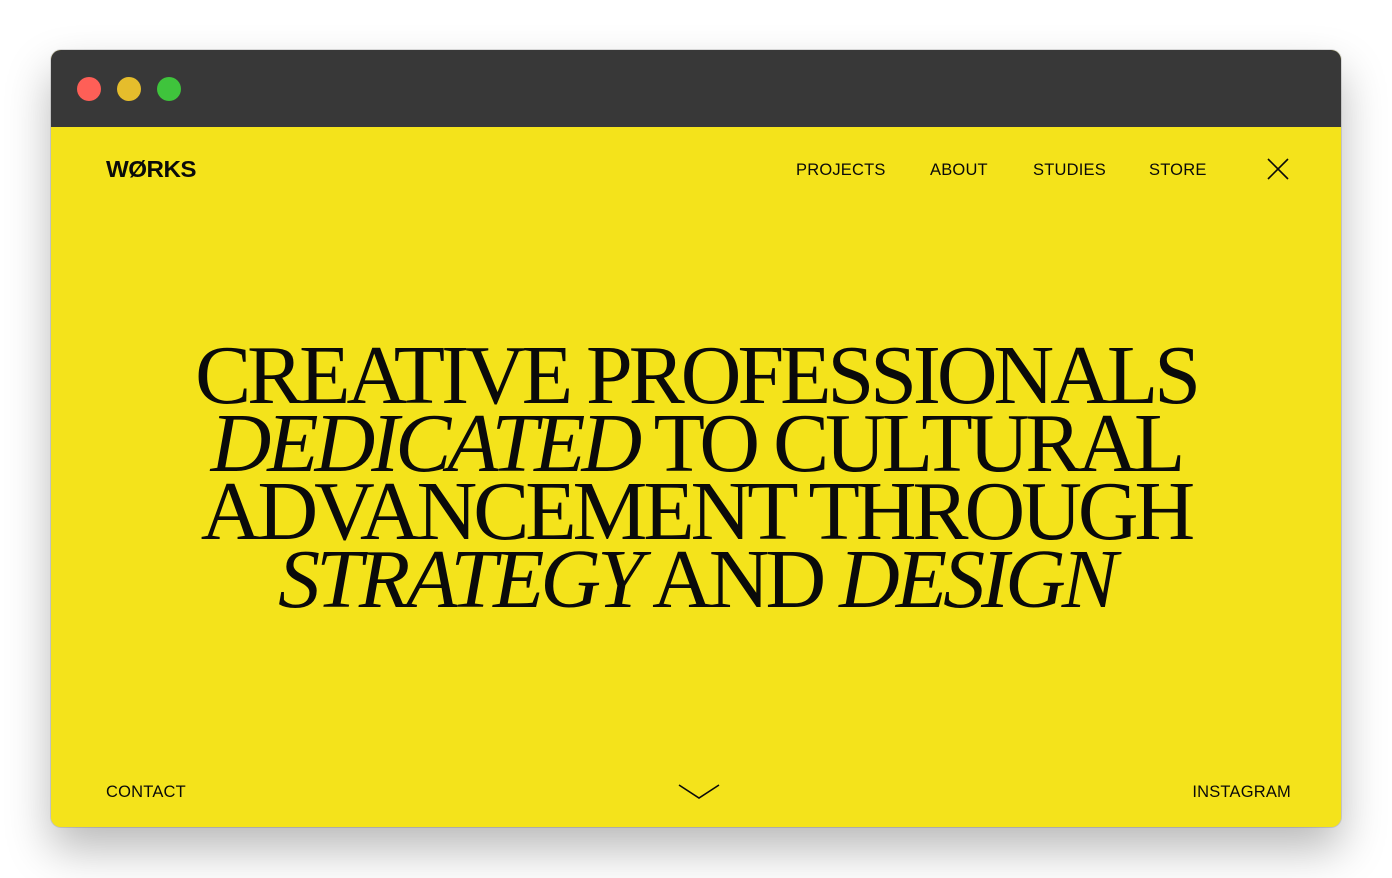 This screenshot has width=1392, height=878. Describe the element at coordinates (1178, 170) in the screenshot. I see `nav-store: STORE` at that location.